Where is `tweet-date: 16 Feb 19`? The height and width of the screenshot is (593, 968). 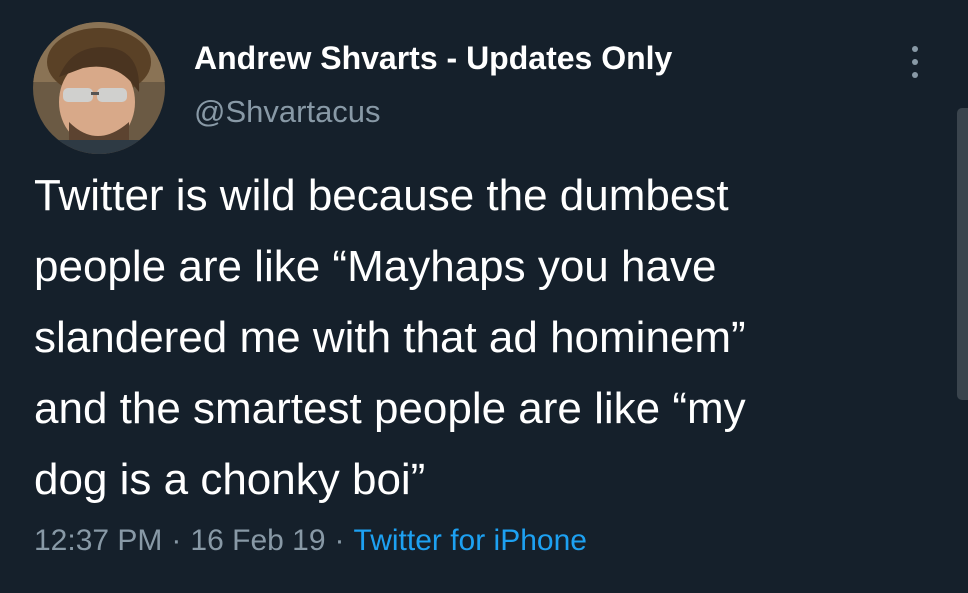
tweet-date: 16 Feb 19 is located at coordinates (257, 540).